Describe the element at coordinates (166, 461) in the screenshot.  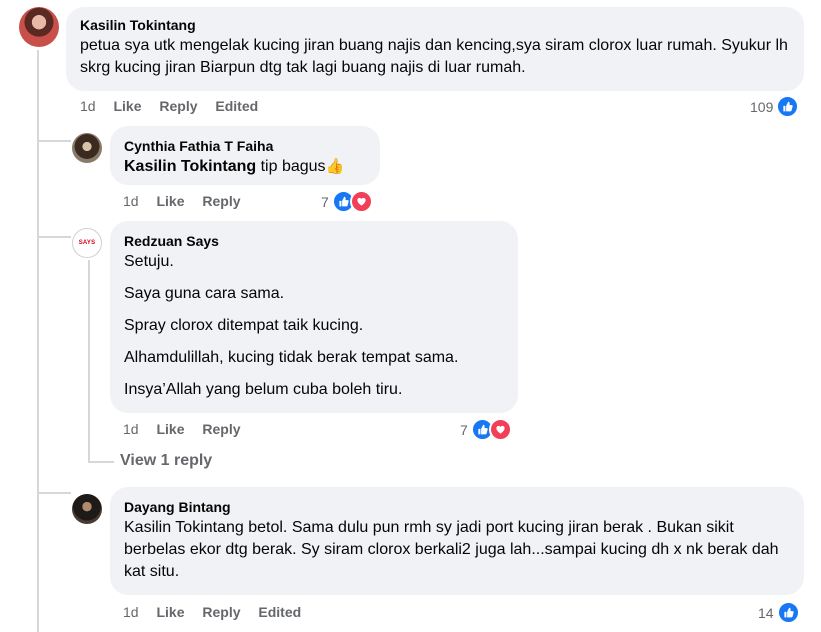
I see `view-replies-button: View 1 reply` at that location.